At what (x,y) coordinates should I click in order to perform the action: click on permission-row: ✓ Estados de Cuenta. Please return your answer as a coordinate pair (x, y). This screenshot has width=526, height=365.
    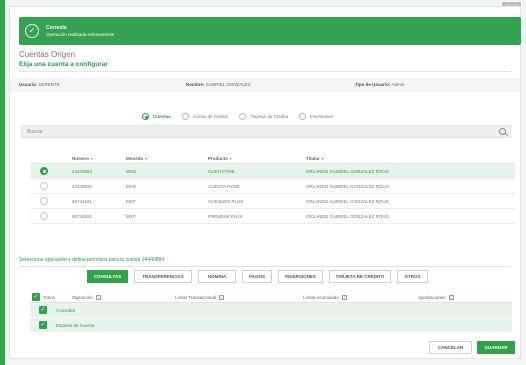
    Looking at the image, I should click on (271, 325).